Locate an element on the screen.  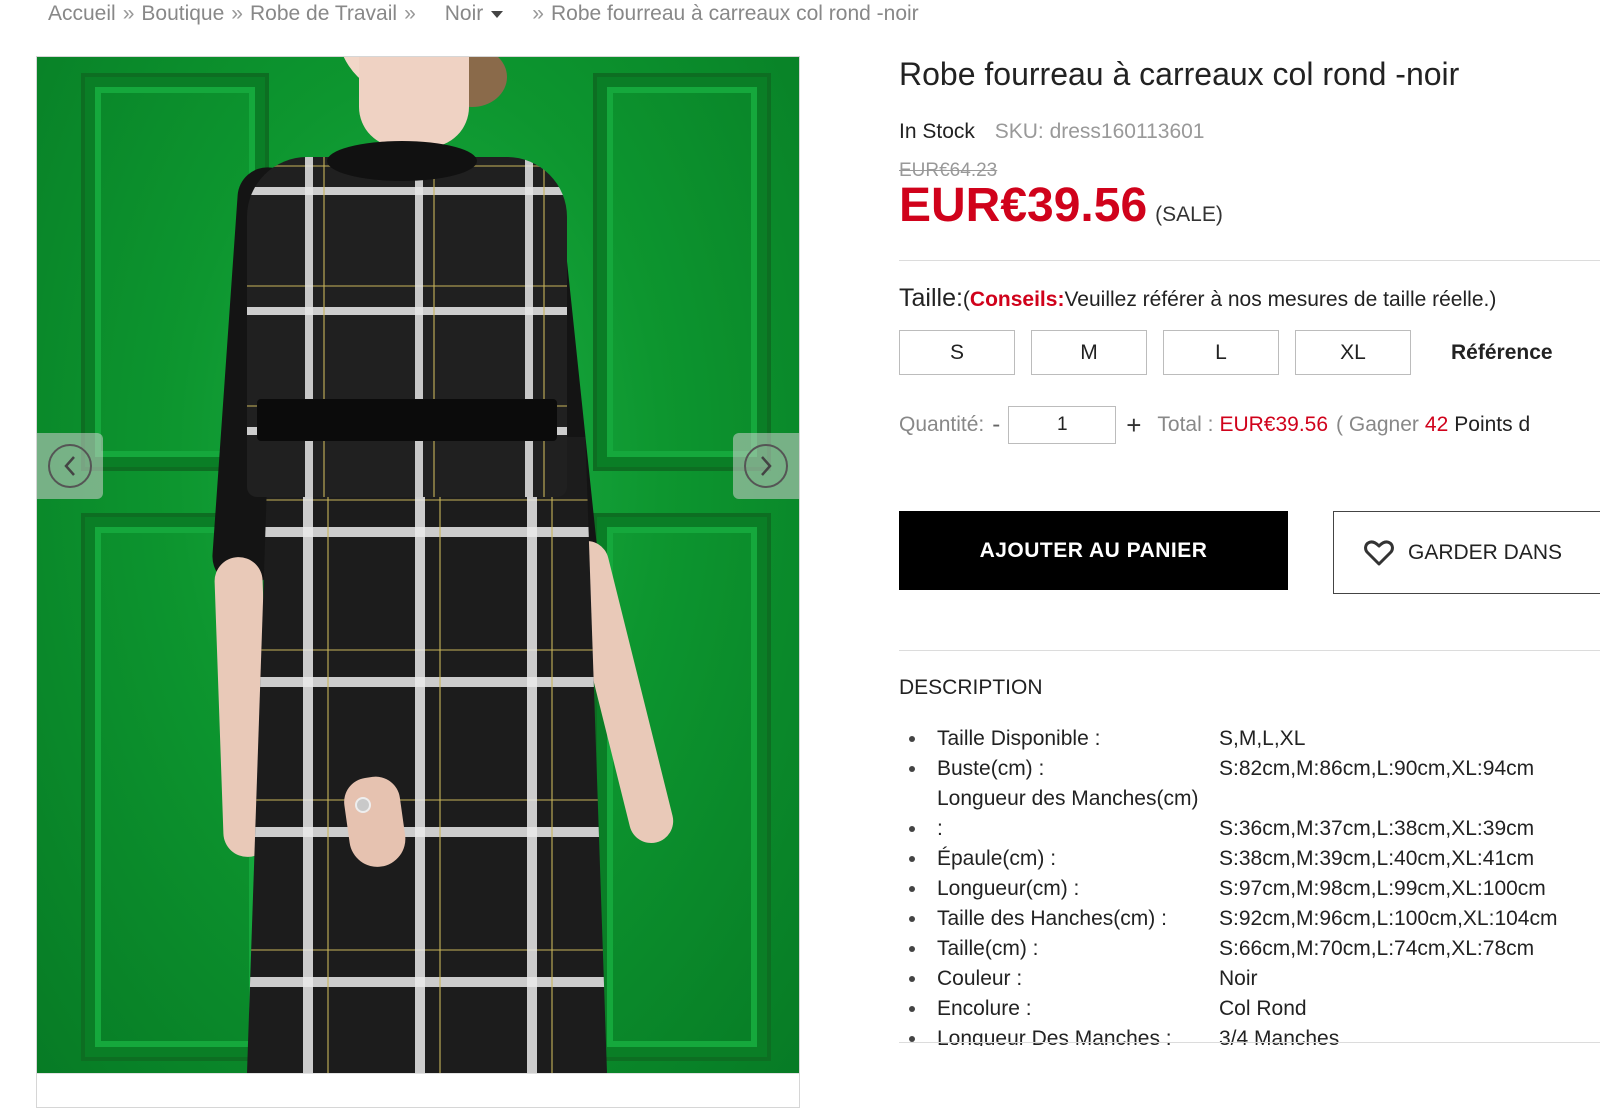
size-option-m: M is located at coordinates (1089, 352).